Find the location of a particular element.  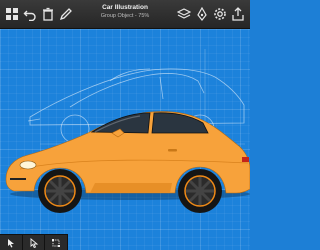

front-wheel is located at coordinates (60, 191).